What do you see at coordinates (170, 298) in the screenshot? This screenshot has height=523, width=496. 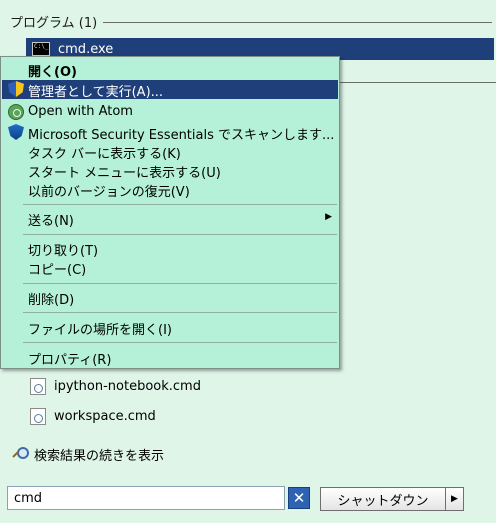 I see `menu-item-delete: 削除(D)` at bounding box center [170, 298].